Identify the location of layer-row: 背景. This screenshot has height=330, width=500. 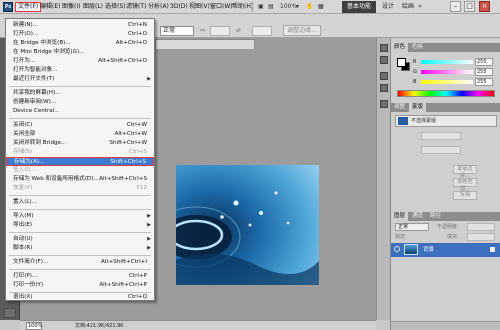
(445, 250).